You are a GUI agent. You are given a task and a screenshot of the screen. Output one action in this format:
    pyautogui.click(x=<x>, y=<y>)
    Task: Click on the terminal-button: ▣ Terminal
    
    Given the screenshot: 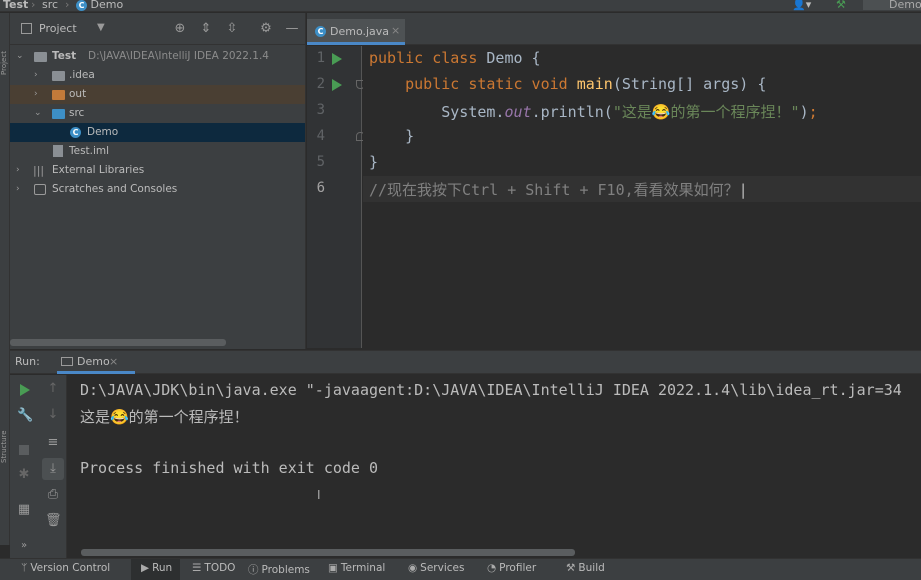 What is the action you would take?
    pyautogui.click(x=356, y=568)
    